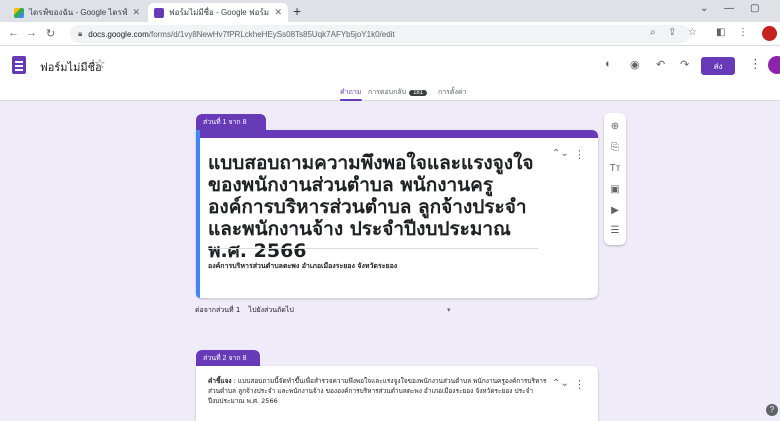 The width and height of the screenshot is (780, 421). What do you see at coordinates (418, 93) in the screenshot?
I see `response-count-badge: 181` at bounding box center [418, 93].